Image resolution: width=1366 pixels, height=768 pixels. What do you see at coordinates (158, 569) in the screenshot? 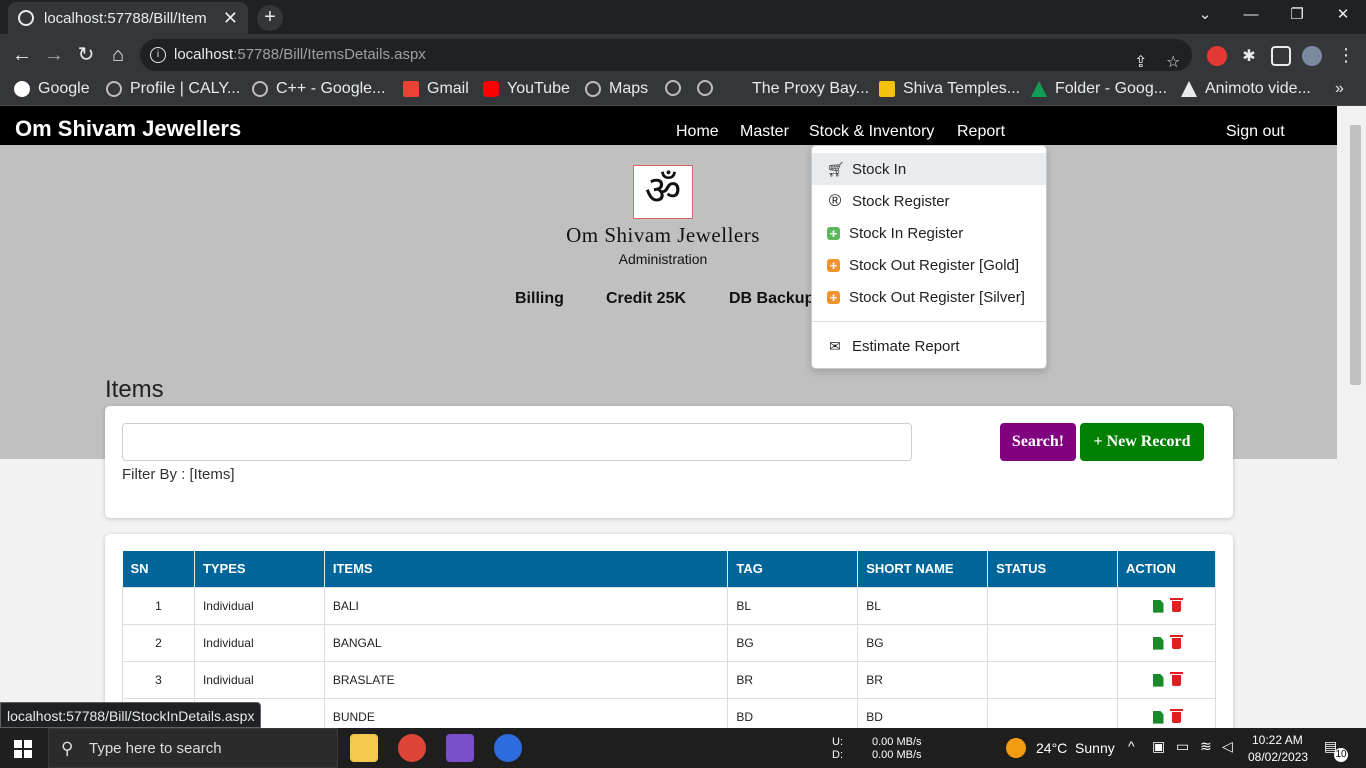
I see `col-sn: SN` at bounding box center [158, 569].